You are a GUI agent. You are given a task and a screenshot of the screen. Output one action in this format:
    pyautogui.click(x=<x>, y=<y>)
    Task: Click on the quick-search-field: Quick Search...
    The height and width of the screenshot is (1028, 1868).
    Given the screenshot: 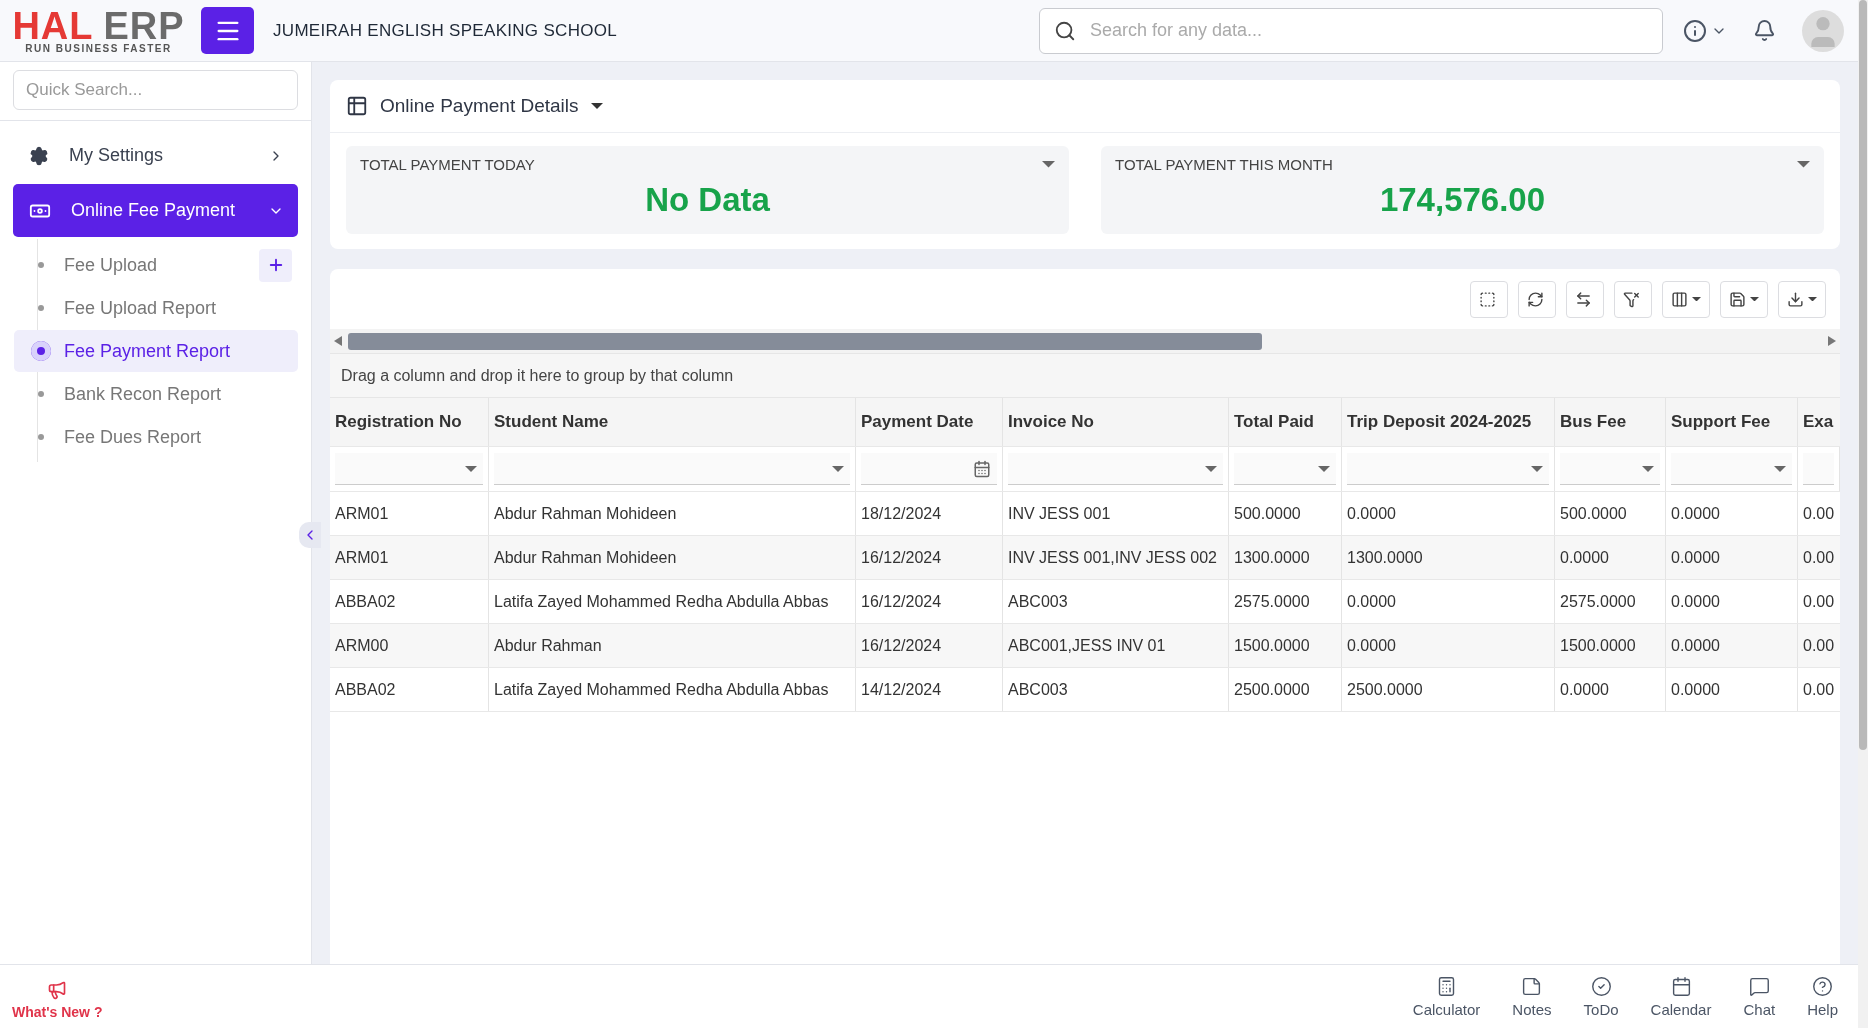 What is the action you would take?
    pyautogui.click(x=155, y=90)
    